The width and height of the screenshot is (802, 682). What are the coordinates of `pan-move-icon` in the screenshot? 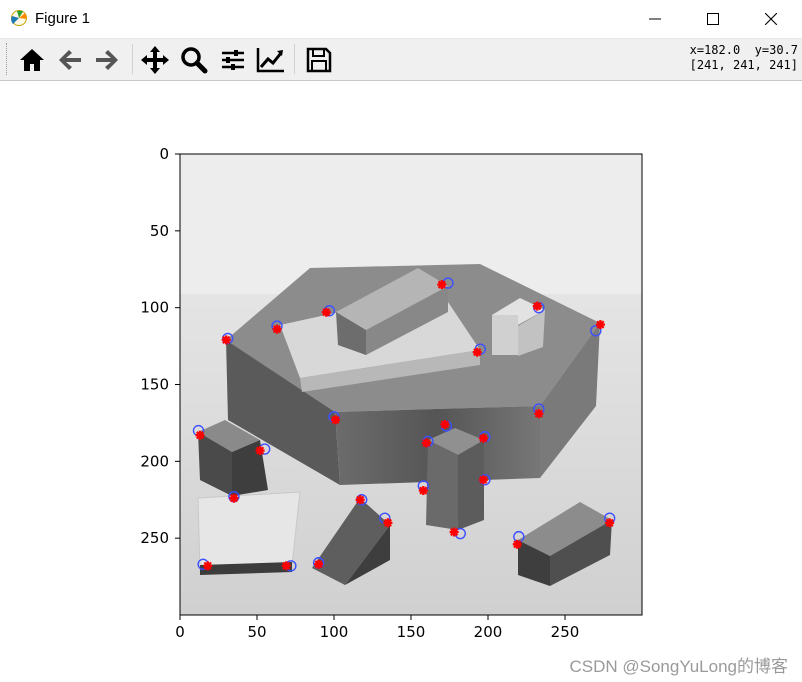 It's located at (155, 60).